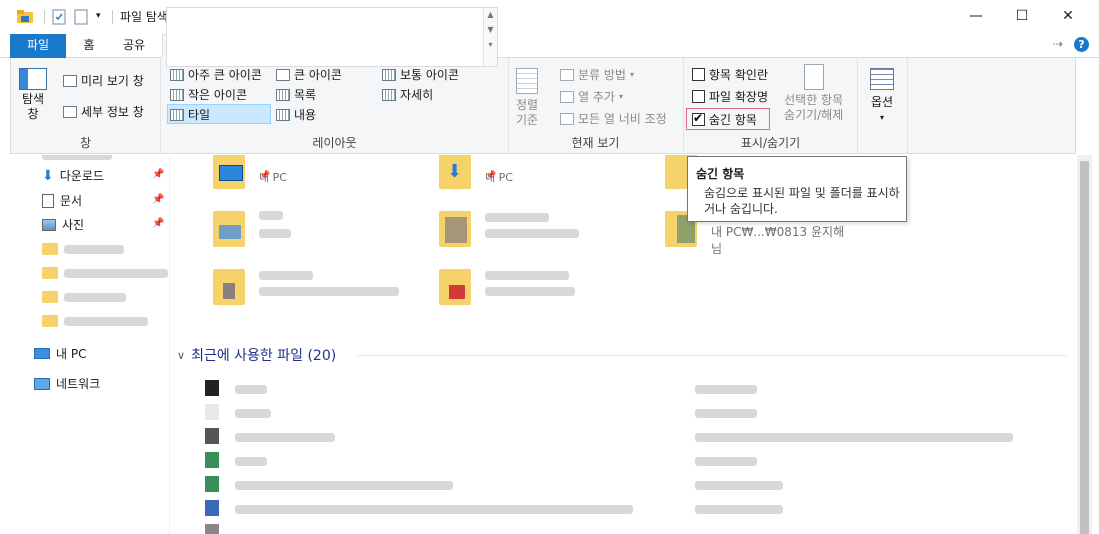  I want to click on close-icon: ✕, so click(1068, 16).